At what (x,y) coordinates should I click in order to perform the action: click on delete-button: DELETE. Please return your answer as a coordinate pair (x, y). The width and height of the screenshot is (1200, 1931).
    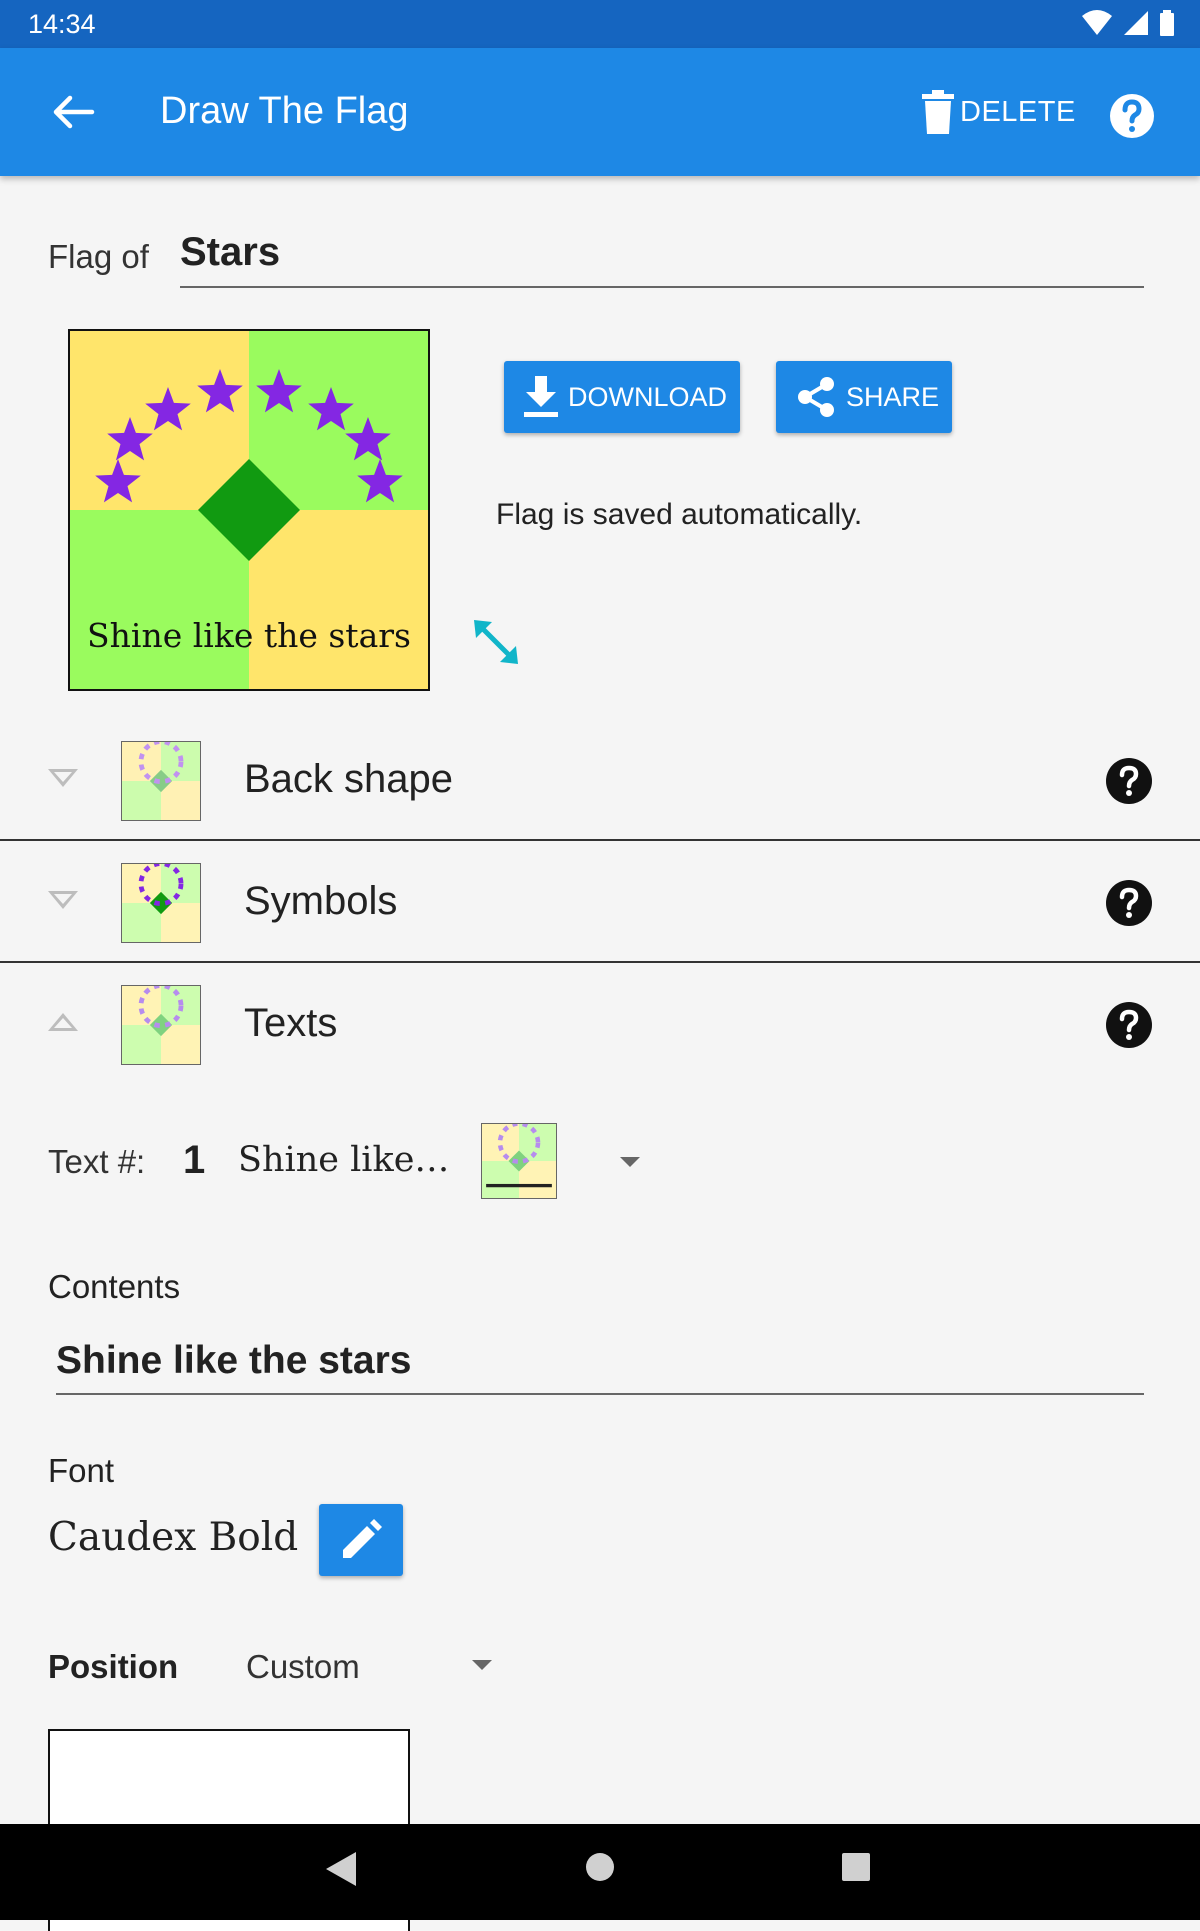
    Looking at the image, I should click on (999, 112).